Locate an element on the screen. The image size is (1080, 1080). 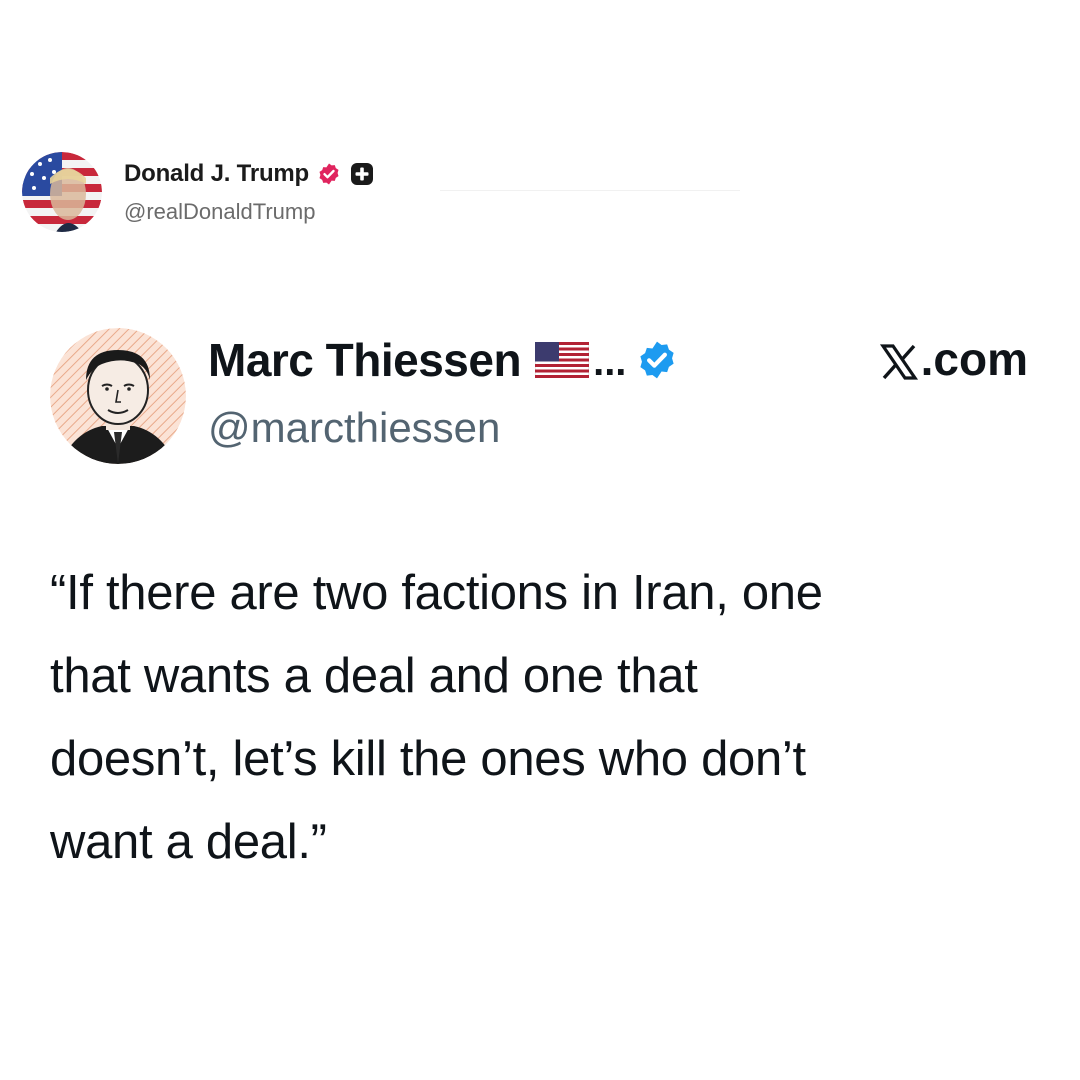
embedded-tweet-header: Marc Thiessen ... @marcthiessen .com is located at coordinates (545, 395).